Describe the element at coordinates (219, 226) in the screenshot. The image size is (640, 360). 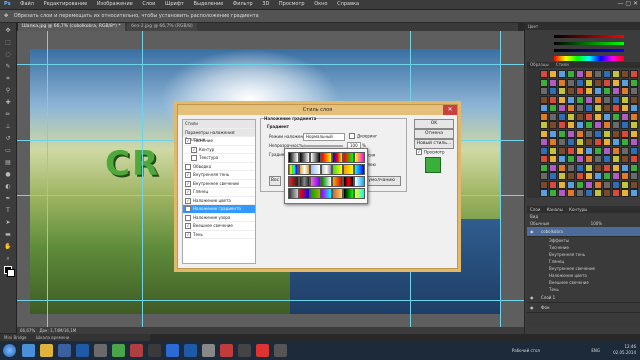
I see `style-list-item: ✓ Внешнее свечение` at that location.